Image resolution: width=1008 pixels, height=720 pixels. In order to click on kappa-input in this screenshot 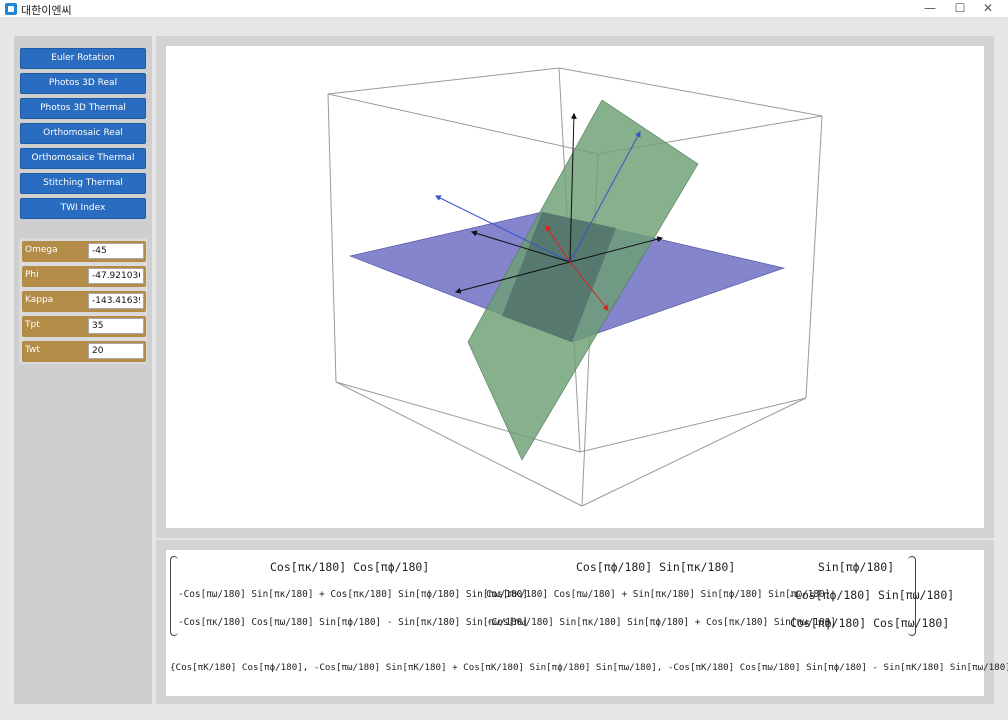, I will do `click(116, 301)`.